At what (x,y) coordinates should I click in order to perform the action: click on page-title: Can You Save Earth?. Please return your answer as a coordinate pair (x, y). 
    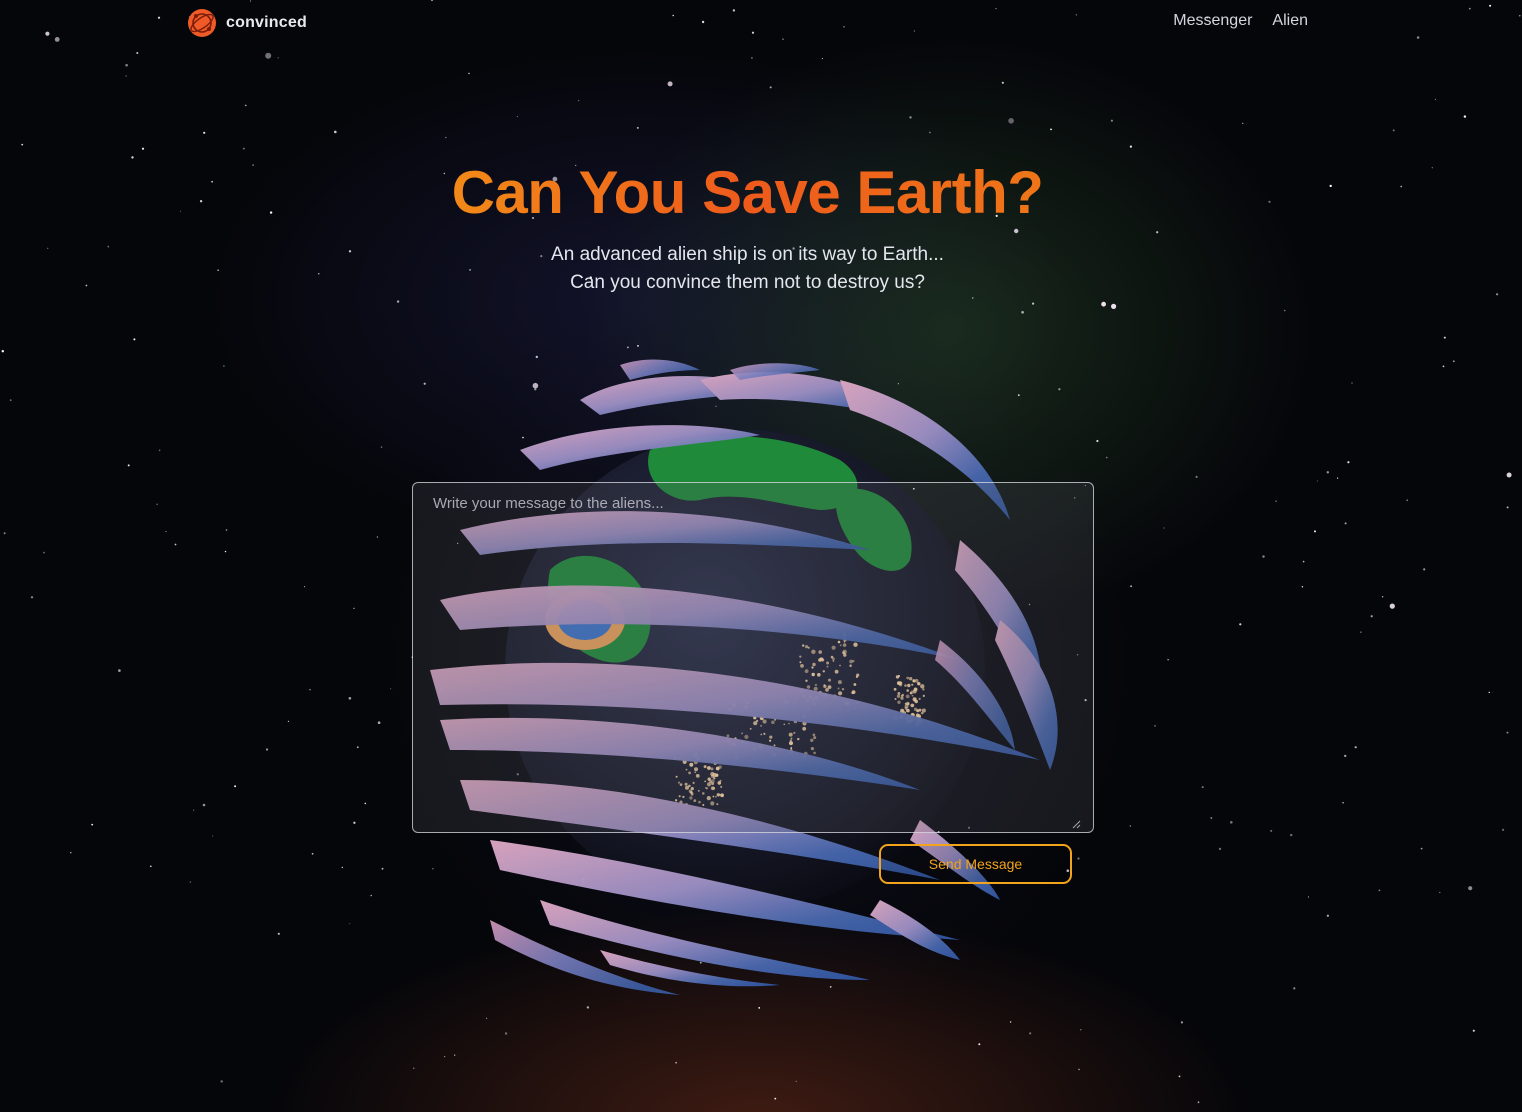
    Looking at the image, I should click on (747, 192).